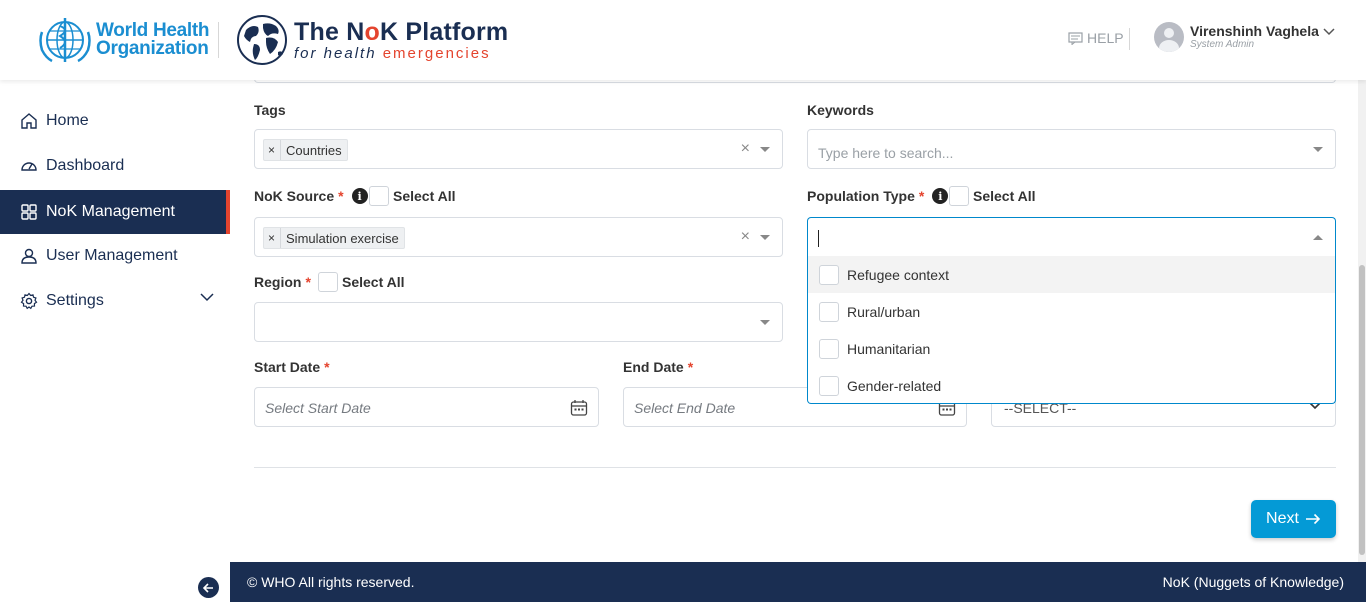  I want to click on sidebar-collapse-button, so click(208, 587).